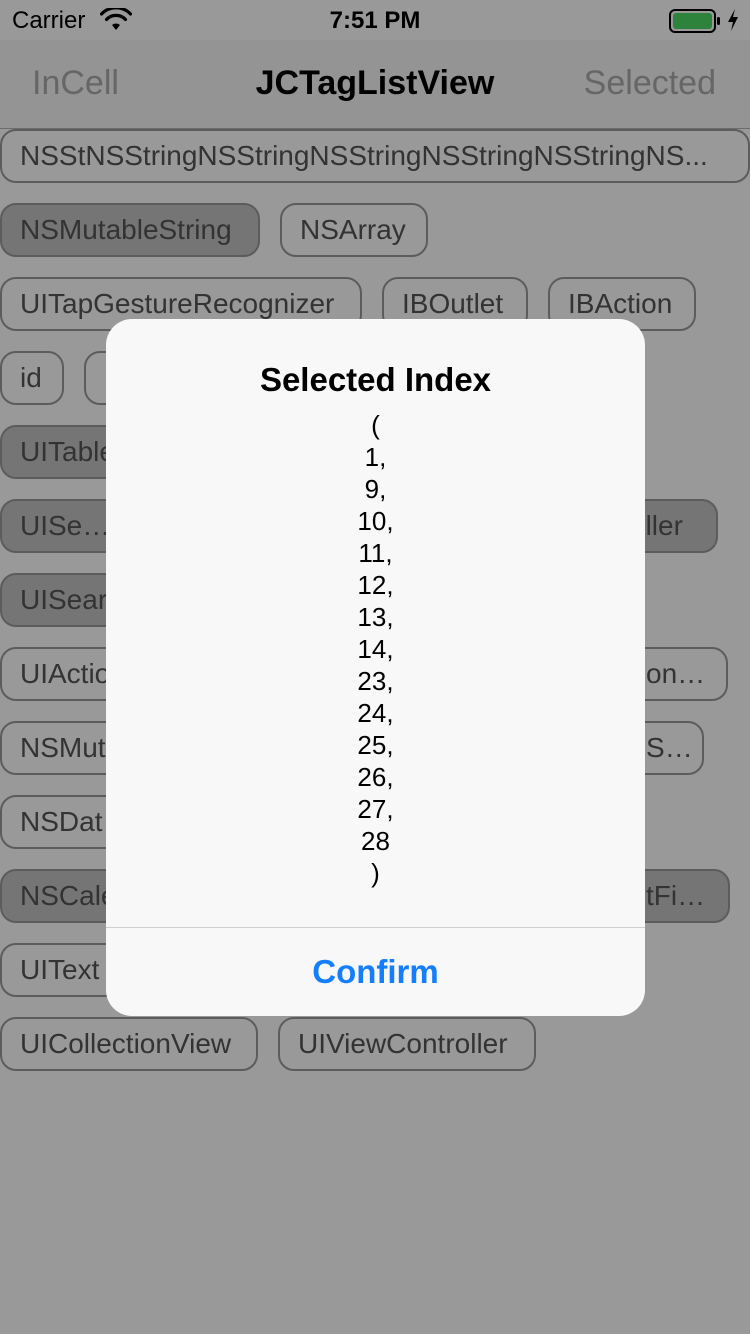 This screenshot has height=1334, width=750. I want to click on alert-message-line: 11,, so click(375, 553).